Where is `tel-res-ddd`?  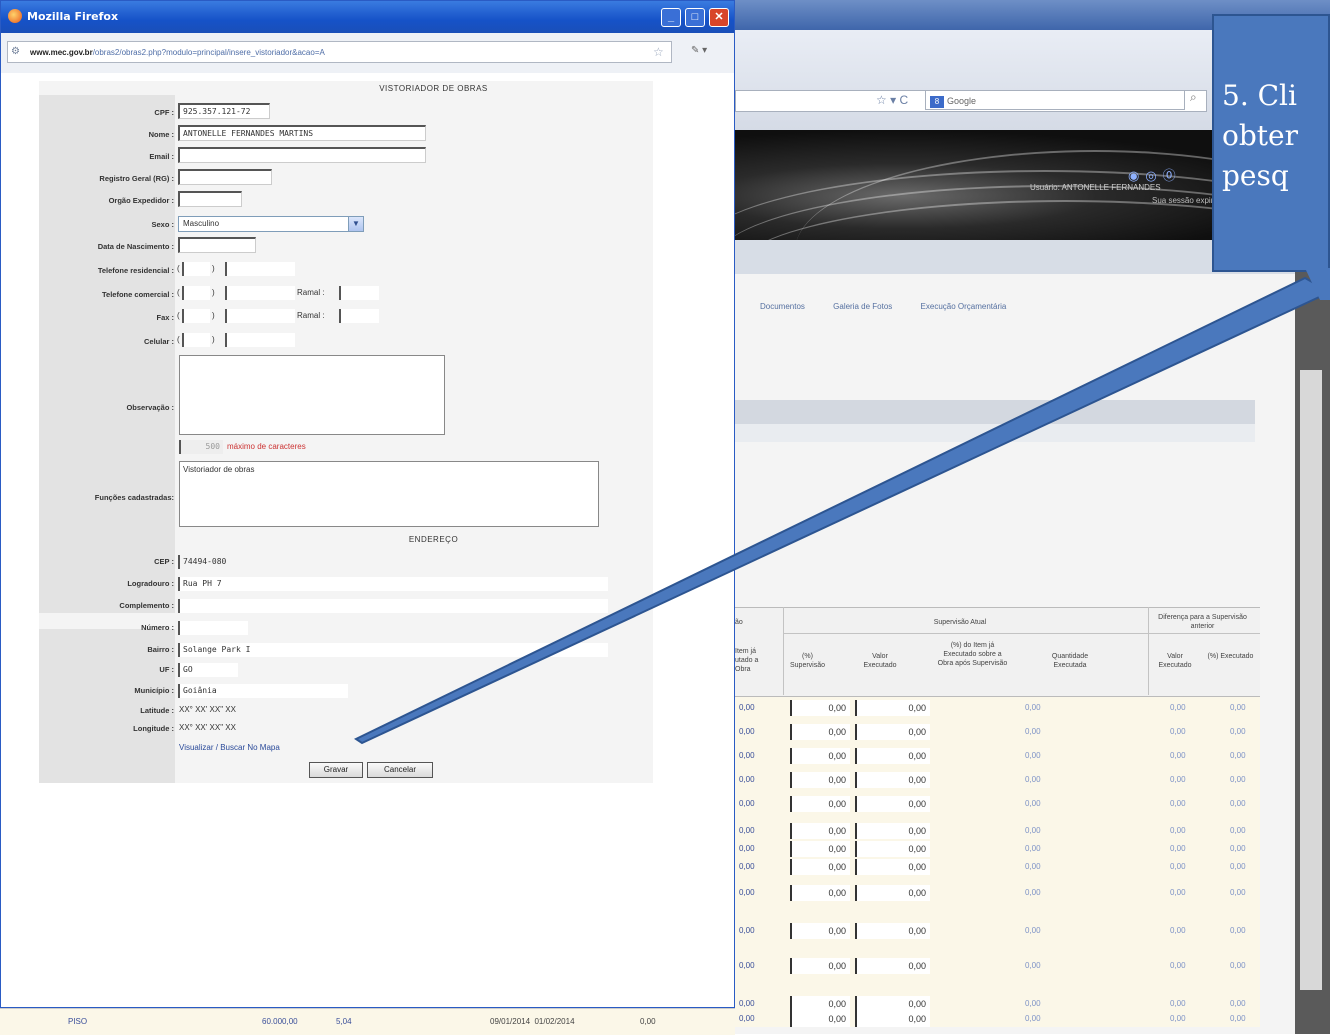
tel-res-ddd is located at coordinates (196, 269).